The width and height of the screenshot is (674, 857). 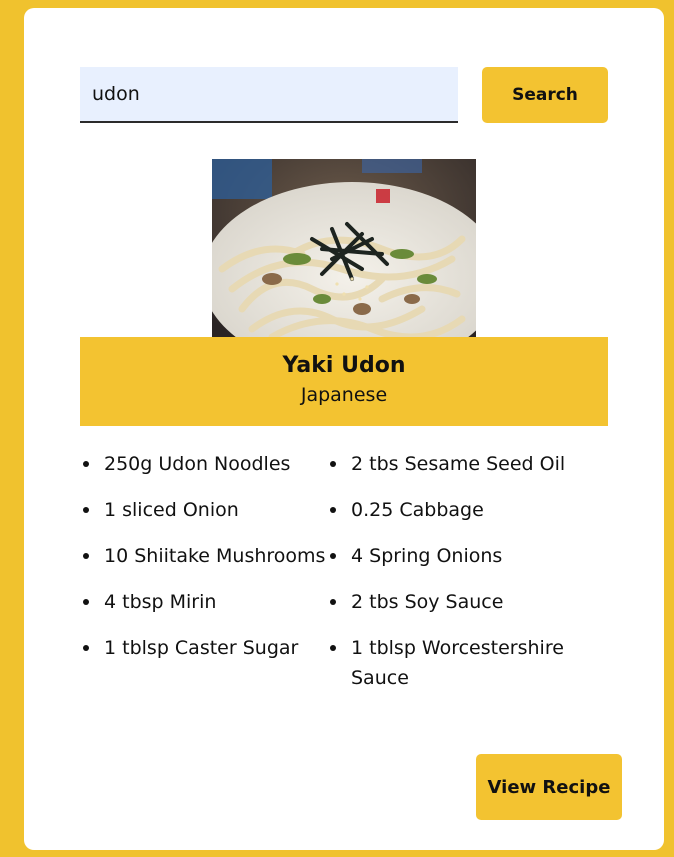 What do you see at coordinates (203, 602) in the screenshot?
I see `ingredient-item: 4 tbsp Mirin` at bounding box center [203, 602].